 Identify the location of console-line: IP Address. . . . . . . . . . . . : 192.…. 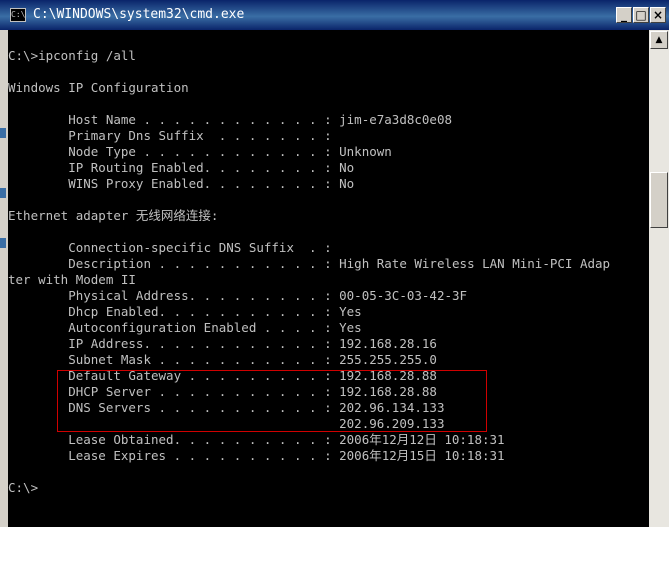
(222, 343).